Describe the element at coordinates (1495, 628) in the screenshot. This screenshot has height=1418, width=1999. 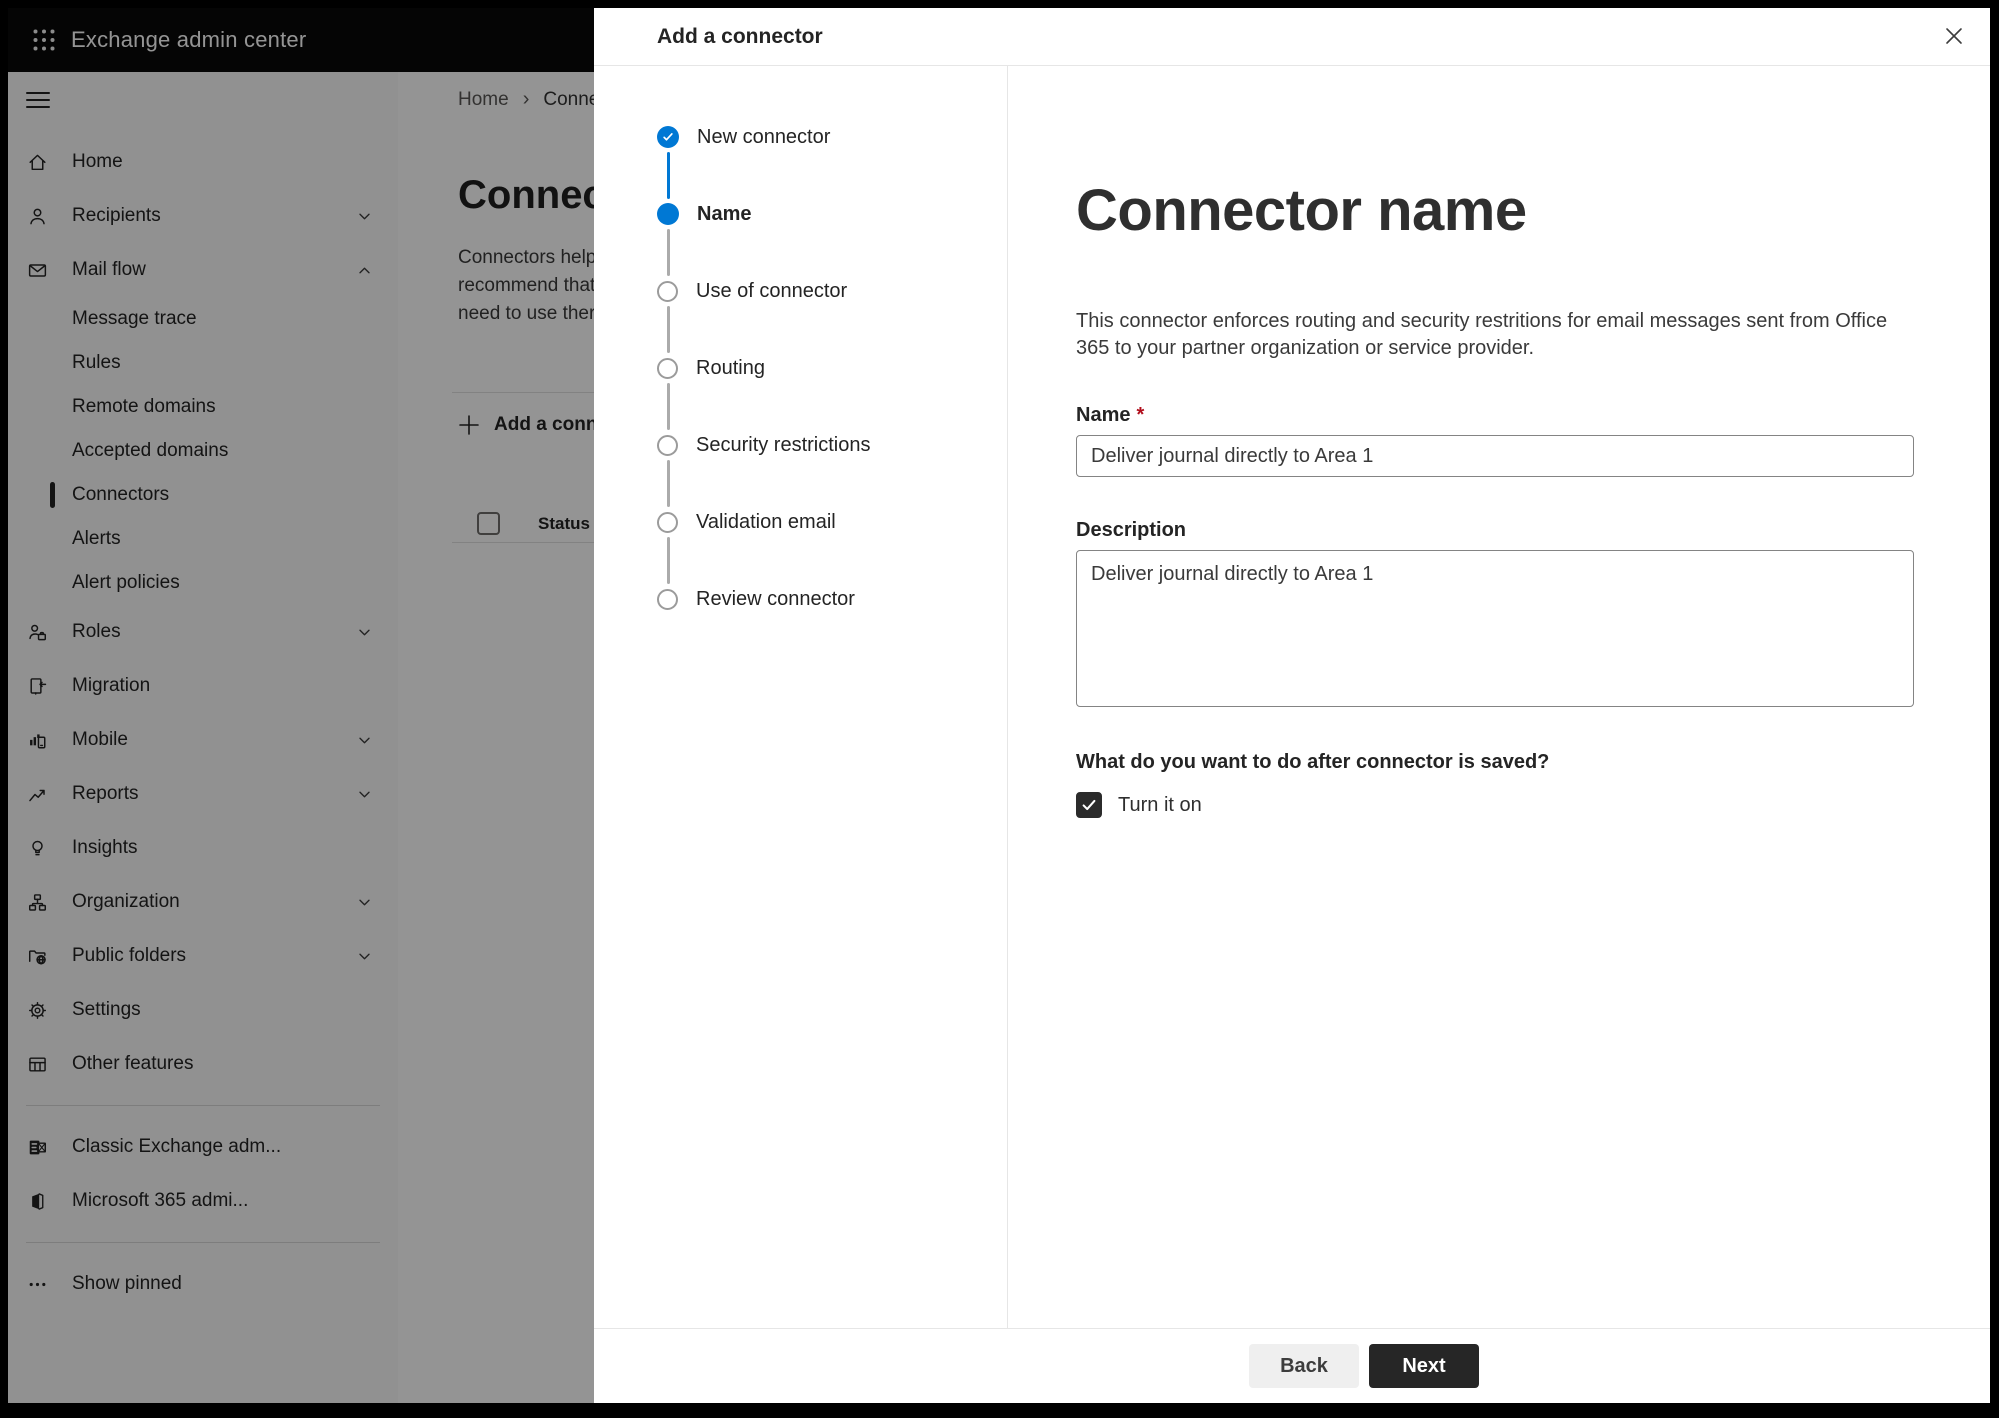
I see `description-textarea: Deliver journal directly to Area 1` at that location.